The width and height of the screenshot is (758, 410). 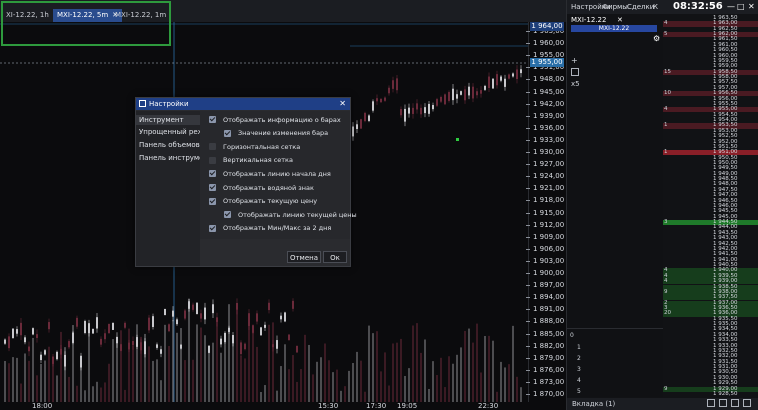 What do you see at coordinates (86, 23) in the screenshot?
I see `selection-highlight` at bounding box center [86, 23].